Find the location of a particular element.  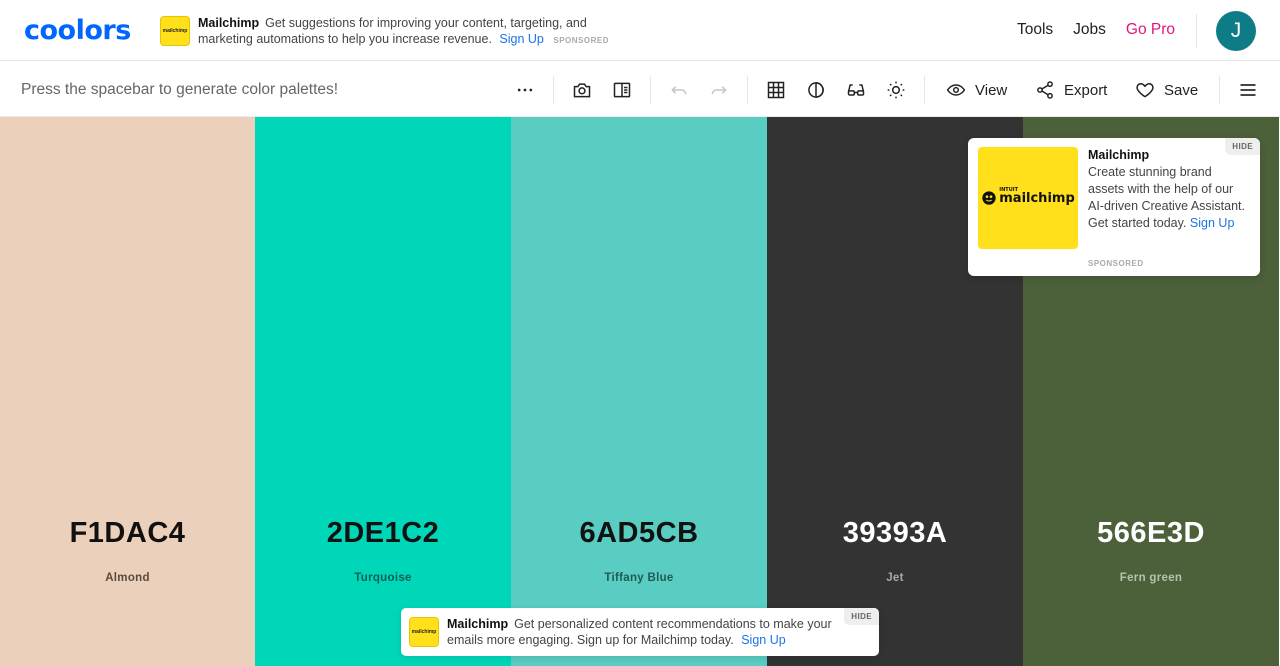

nav-tools: Tools is located at coordinates (1035, 30).